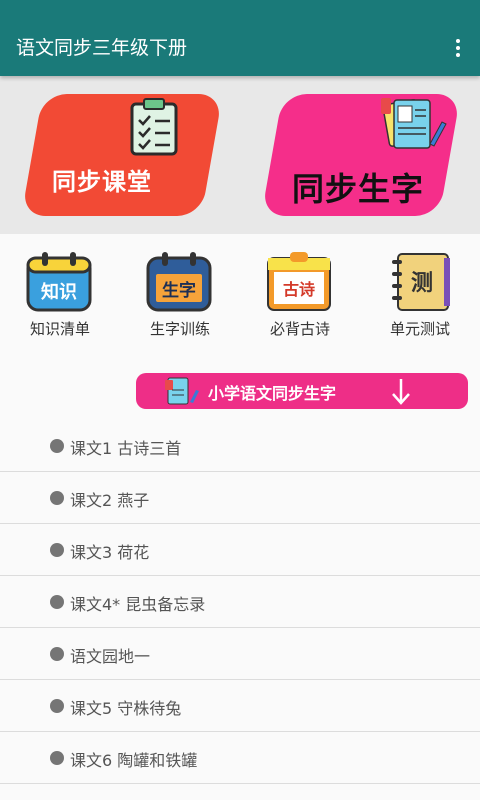  Describe the element at coordinates (240, 654) in the screenshot. I see `list-item: 语文园地一` at that location.